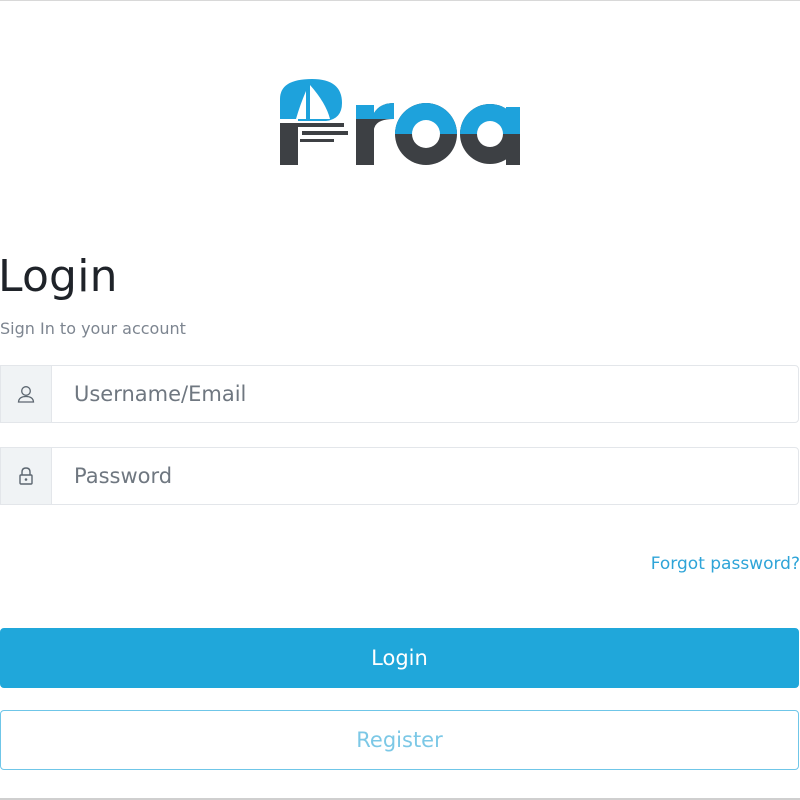 The image size is (800, 800). I want to click on proa-logo, so click(400, 122).